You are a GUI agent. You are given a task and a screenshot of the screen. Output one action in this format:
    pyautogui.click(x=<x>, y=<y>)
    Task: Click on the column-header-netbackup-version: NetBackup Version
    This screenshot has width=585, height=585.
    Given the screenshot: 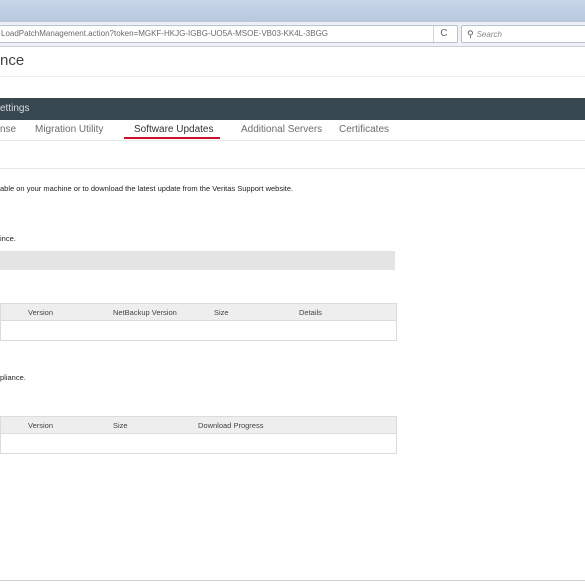 What is the action you would take?
    pyautogui.click(x=145, y=312)
    